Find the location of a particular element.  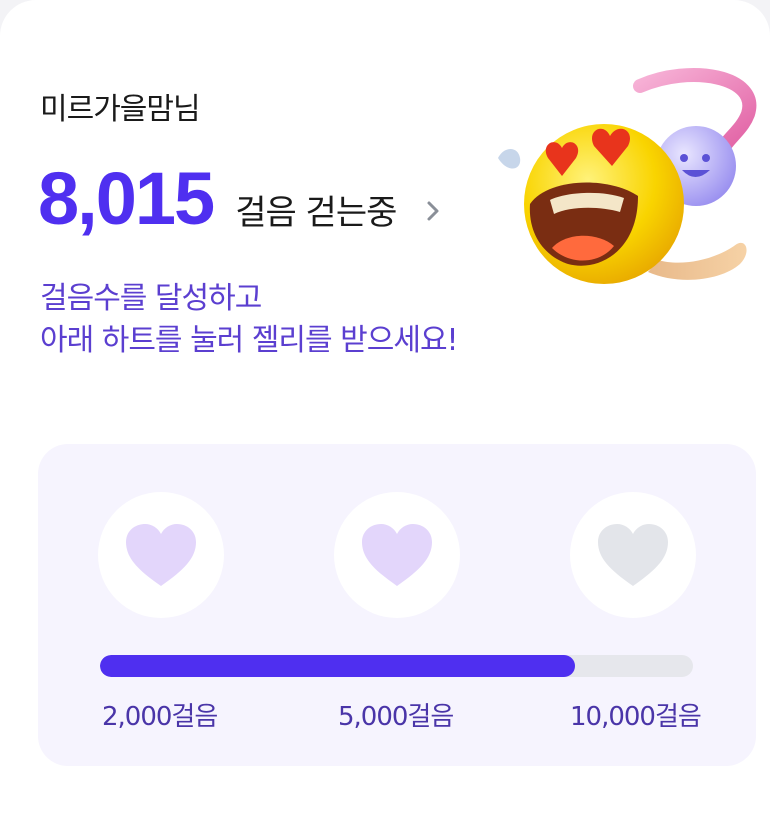

chevron-right-icon is located at coordinates (433, 211).